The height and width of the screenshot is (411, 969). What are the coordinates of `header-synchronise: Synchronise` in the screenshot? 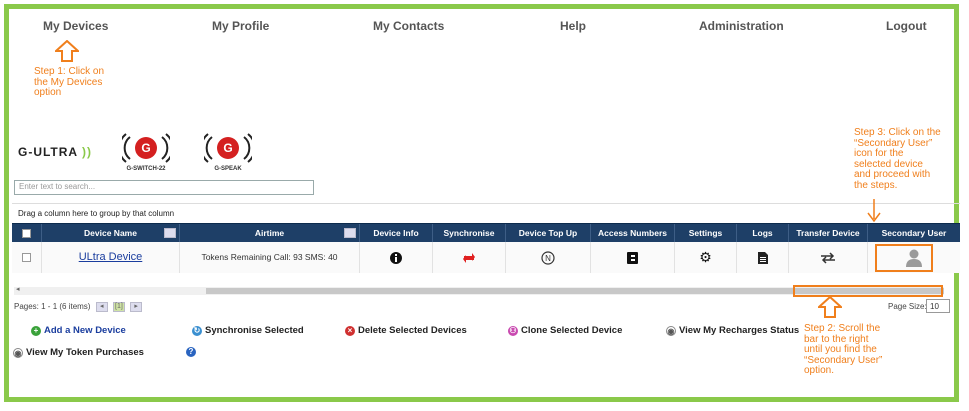 It's located at (469, 233).